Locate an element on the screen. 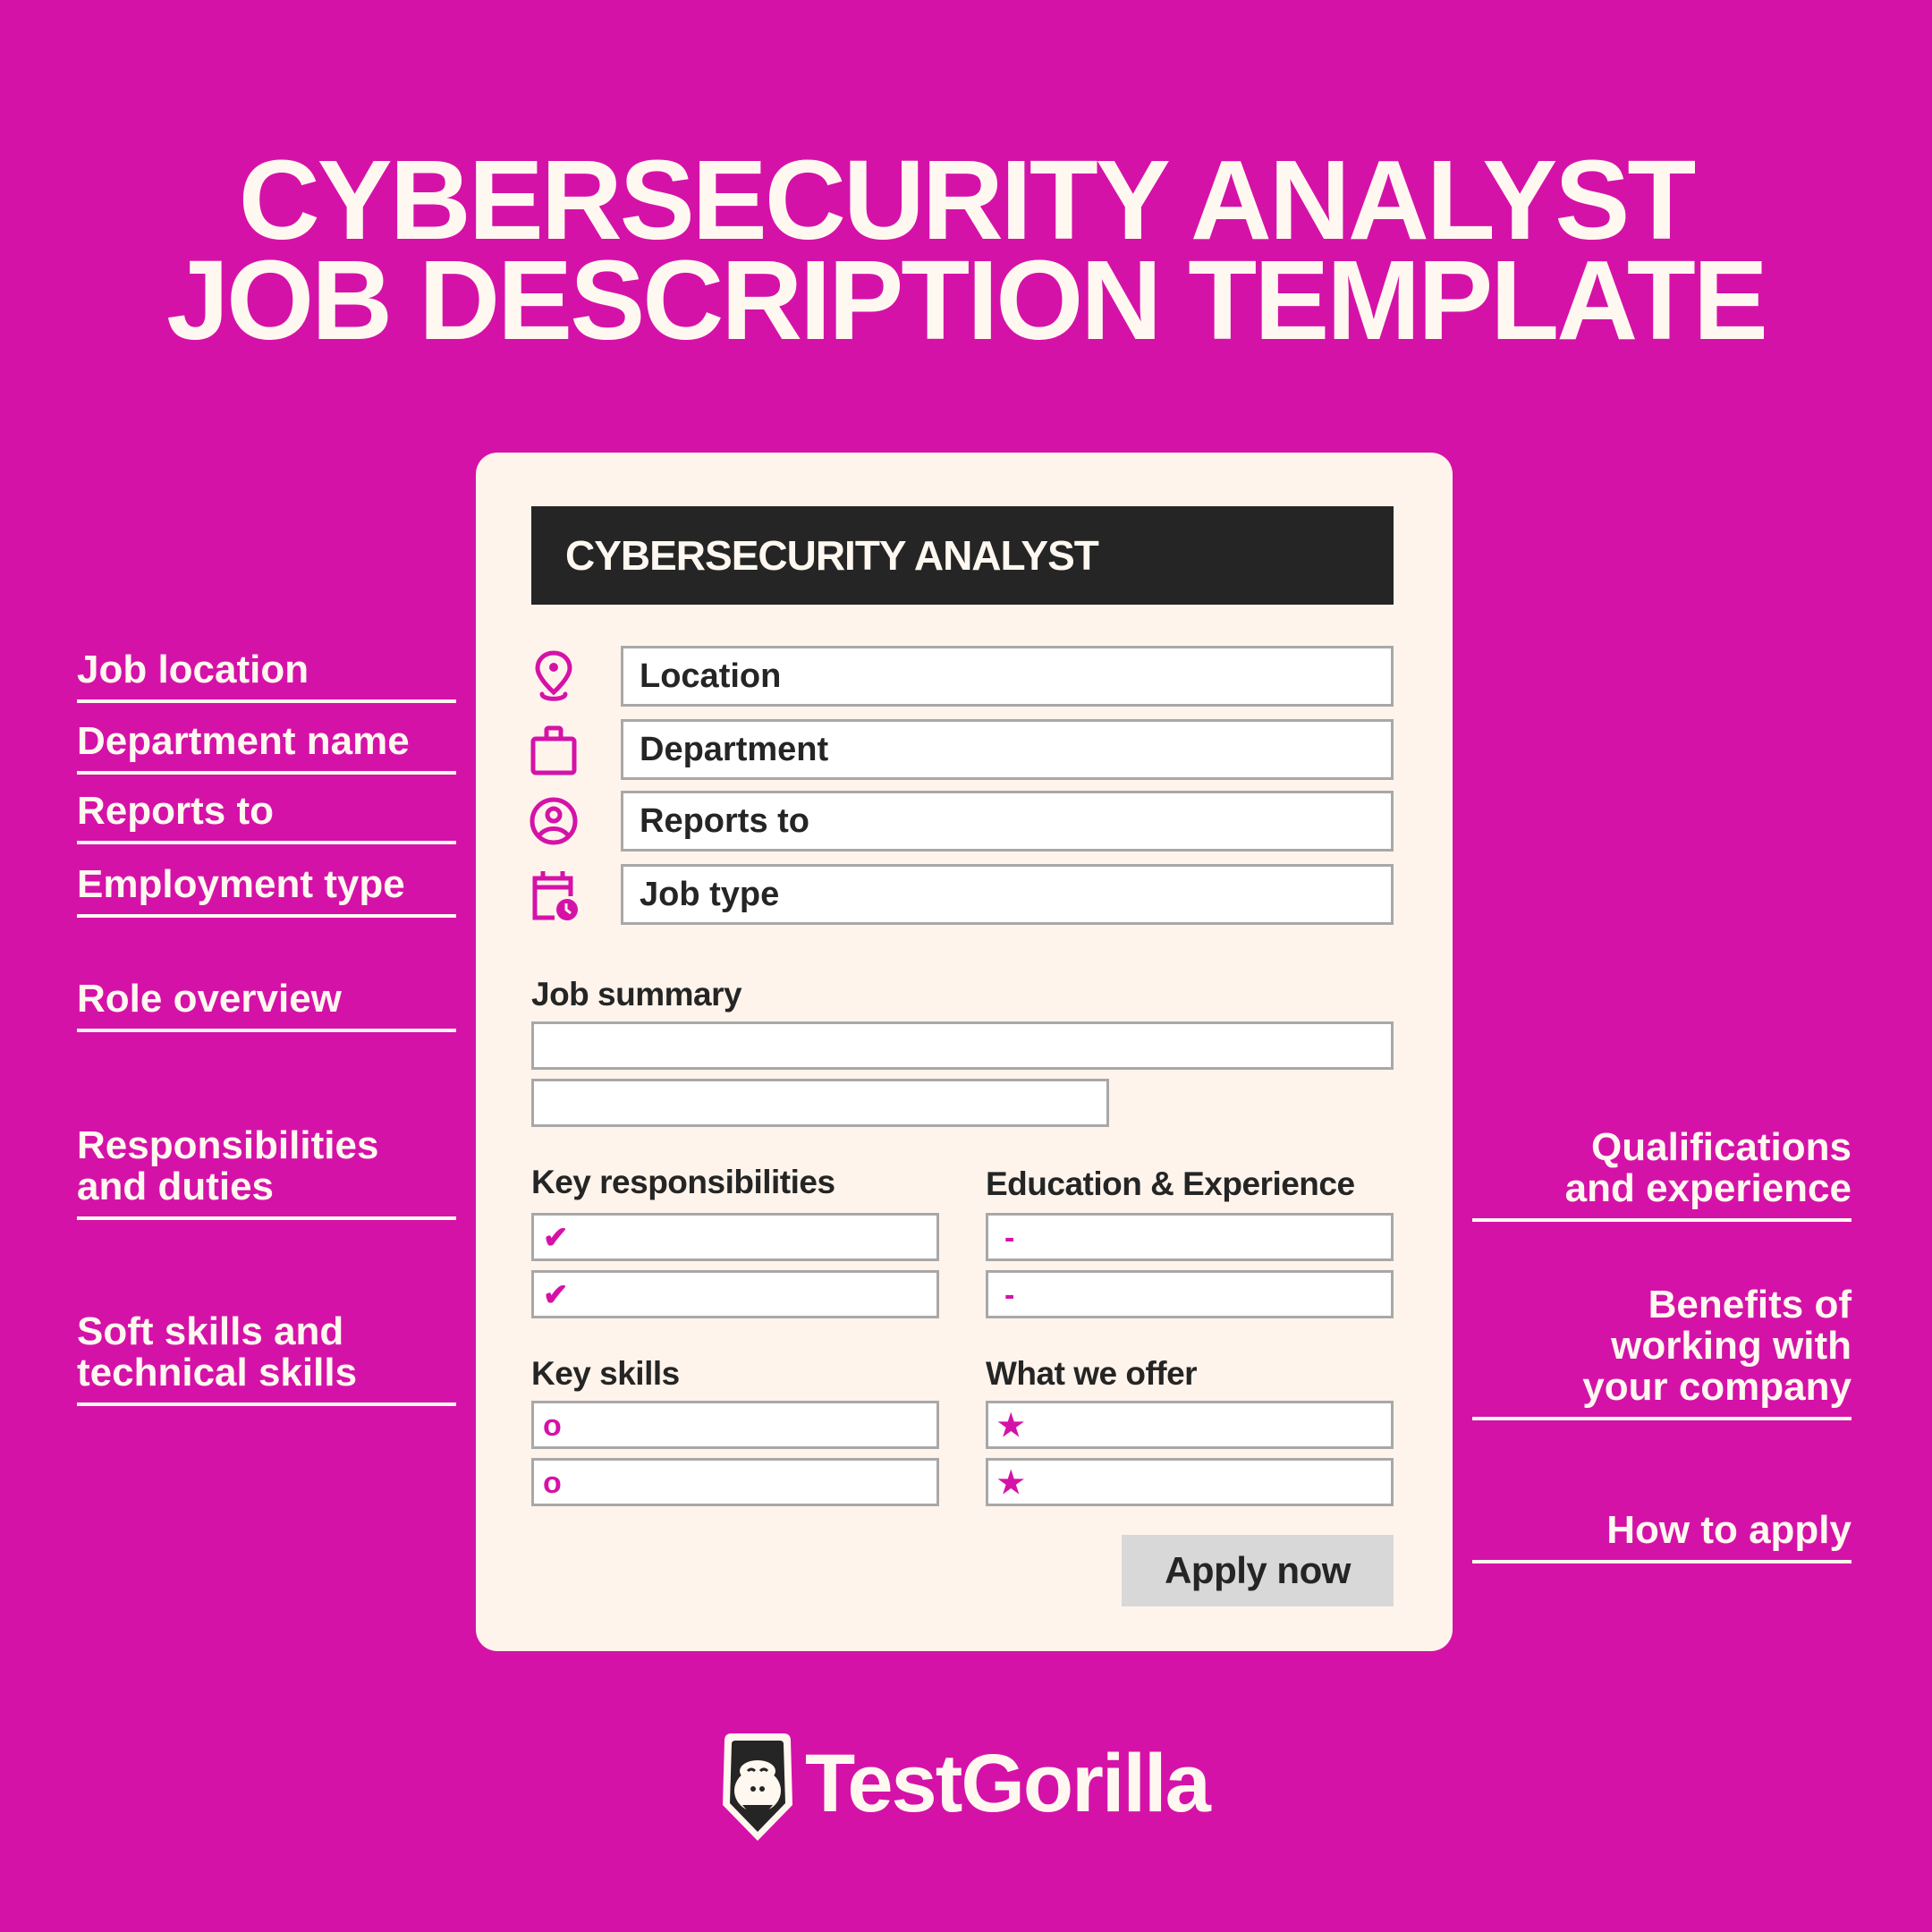 This screenshot has width=1932, height=1932. reports-to-input: Reports to is located at coordinates (1007, 821).